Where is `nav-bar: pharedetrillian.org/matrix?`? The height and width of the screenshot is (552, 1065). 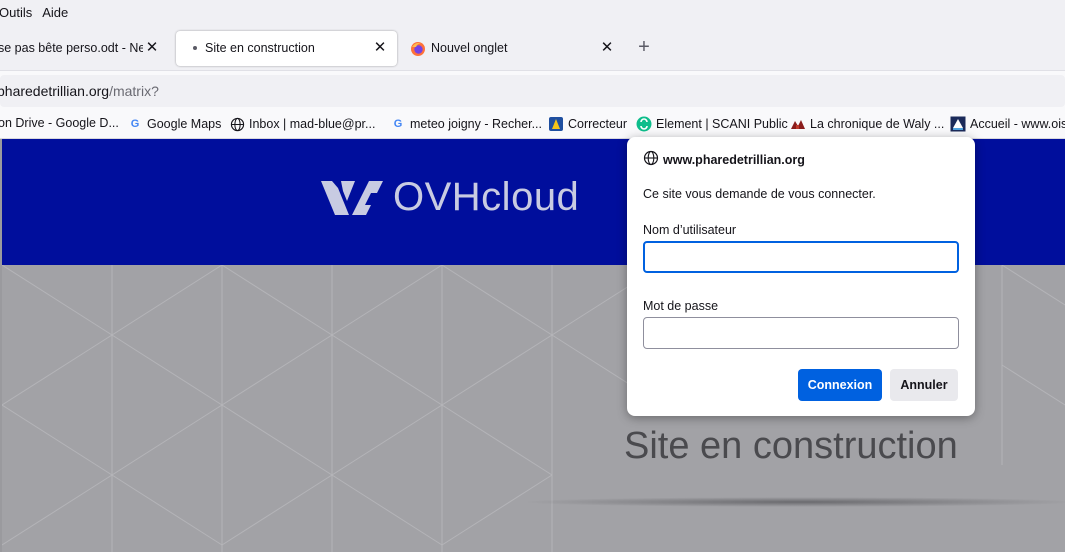 nav-bar: pharedetrillian.org/matrix? is located at coordinates (532, 90).